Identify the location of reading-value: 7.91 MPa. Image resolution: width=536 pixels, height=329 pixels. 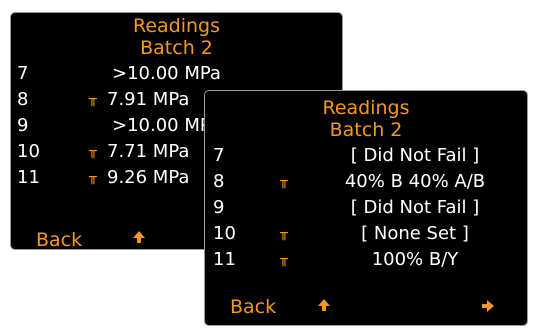
(148, 99).